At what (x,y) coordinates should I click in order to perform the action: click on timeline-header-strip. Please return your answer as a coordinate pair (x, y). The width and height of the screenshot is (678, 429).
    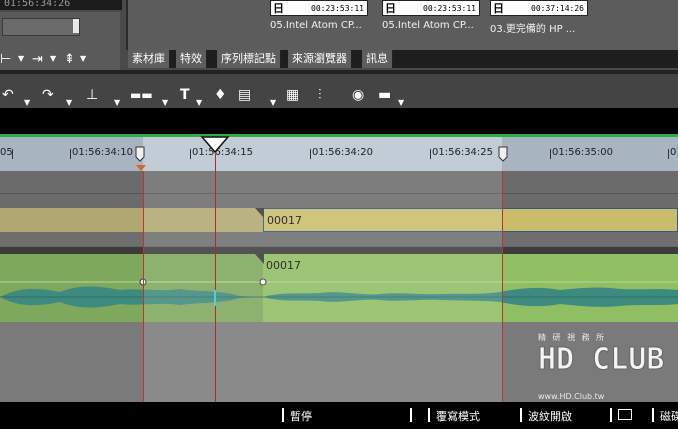
    Looking at the image, I should click on (339, 122).